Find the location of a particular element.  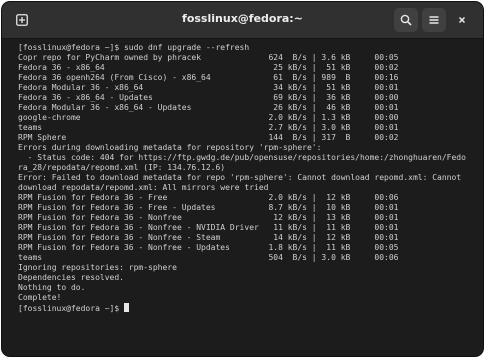

prompt-line: [fosslinux@fedora ~]$ is located at coordinates (250, 308).